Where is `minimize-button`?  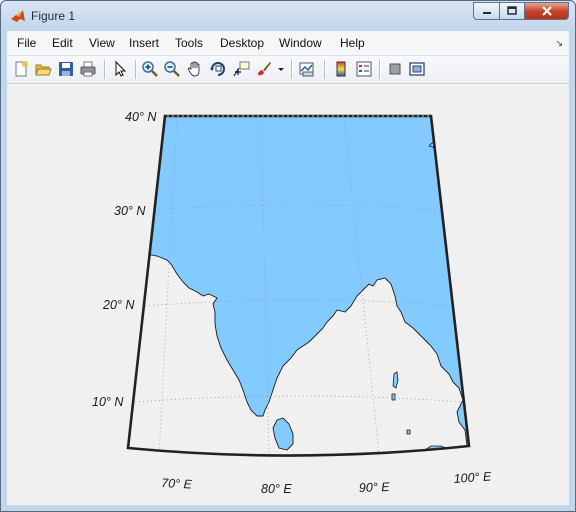 minimize-button is located at coordinates (486, 11).